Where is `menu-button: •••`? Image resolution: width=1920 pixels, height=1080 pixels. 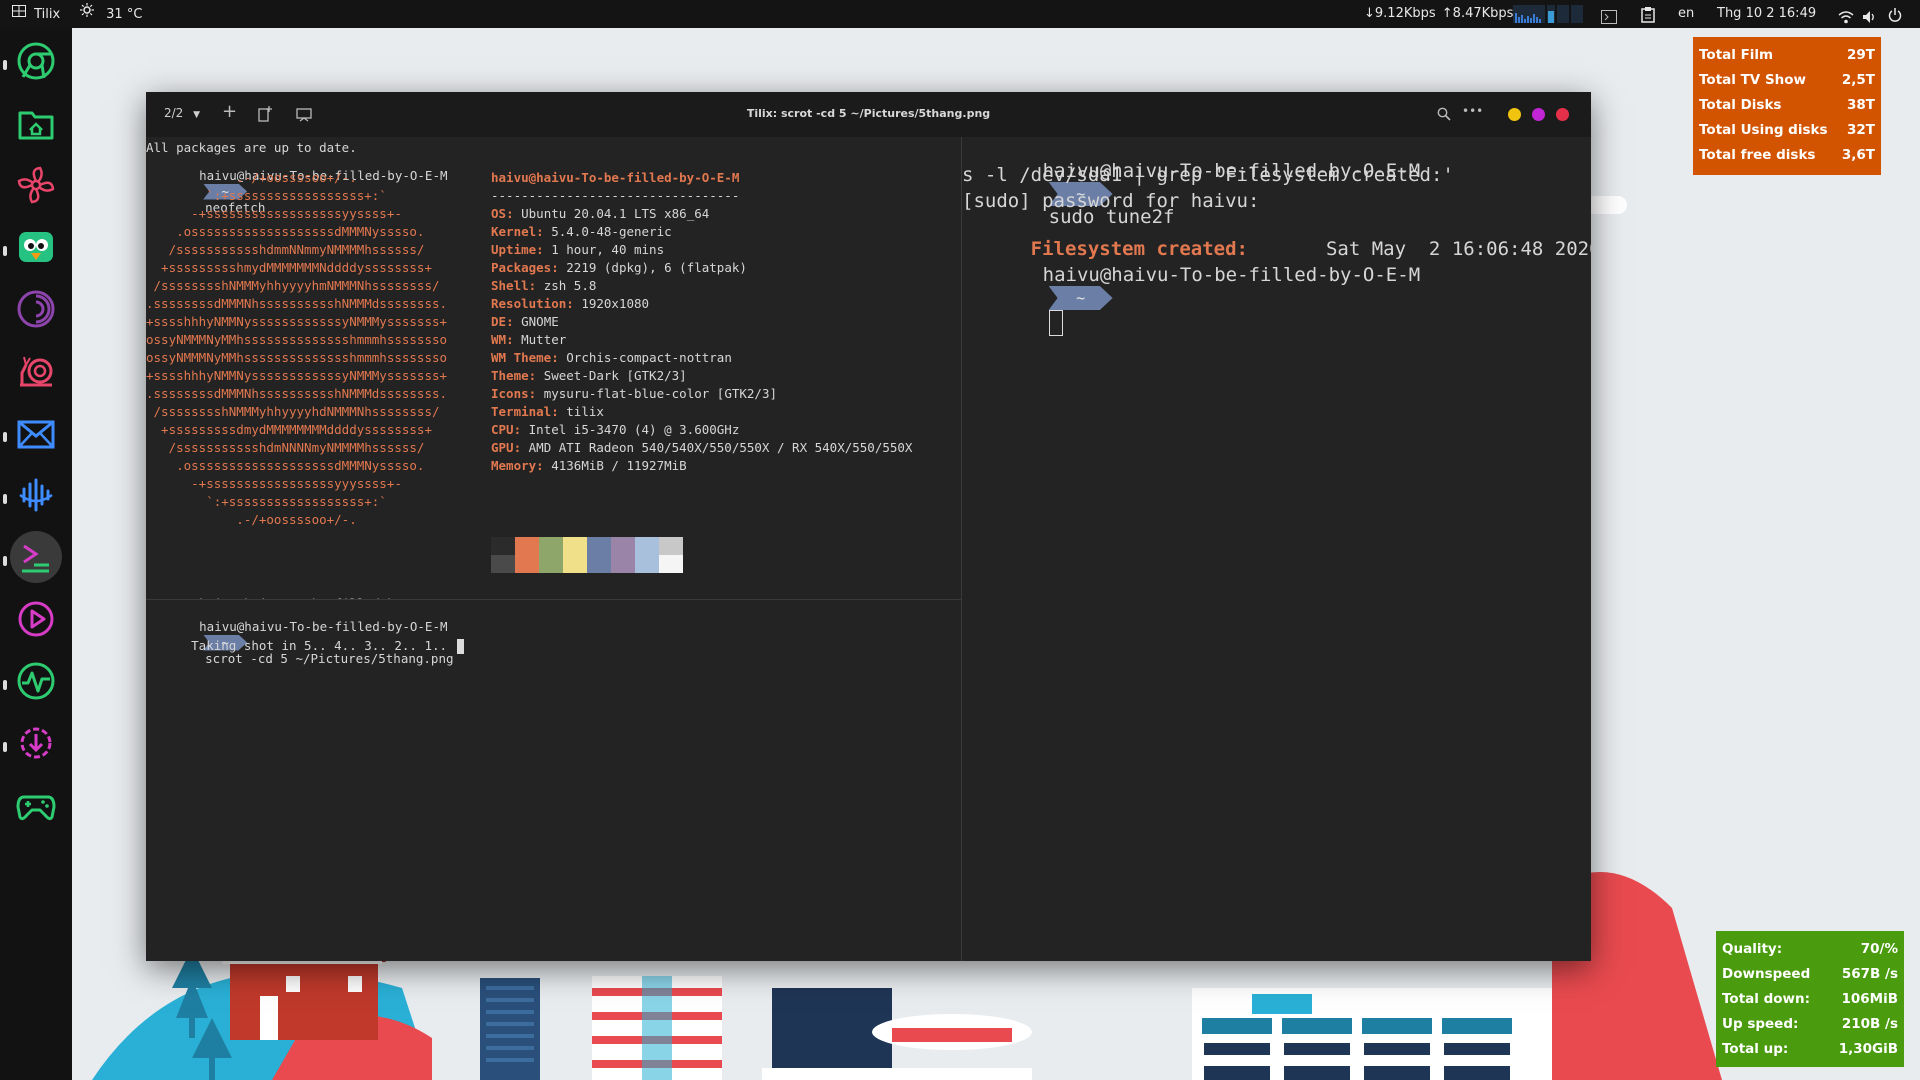 menu-button: ••• is located at coordinates (1472, 111).